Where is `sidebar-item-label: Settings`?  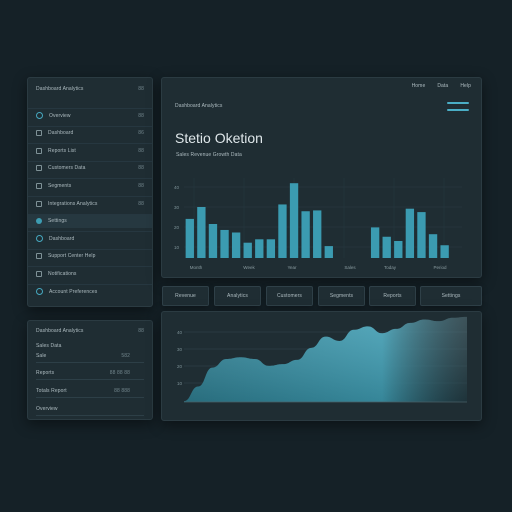
sidebar-item-label: Settings is located at coordinates (57, 221).